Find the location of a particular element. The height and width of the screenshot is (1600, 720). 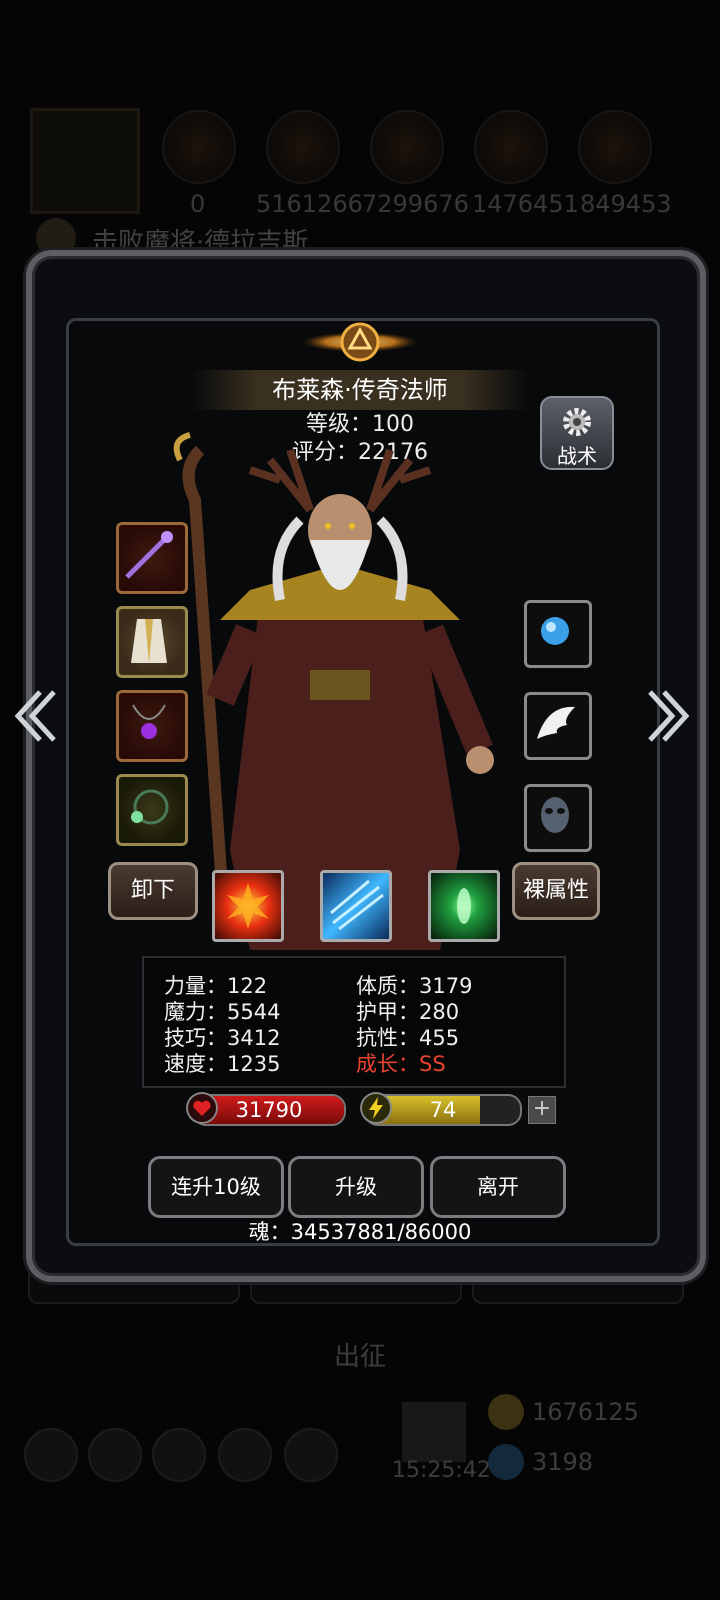

heart-icon is located at coordinates (202, 1108).